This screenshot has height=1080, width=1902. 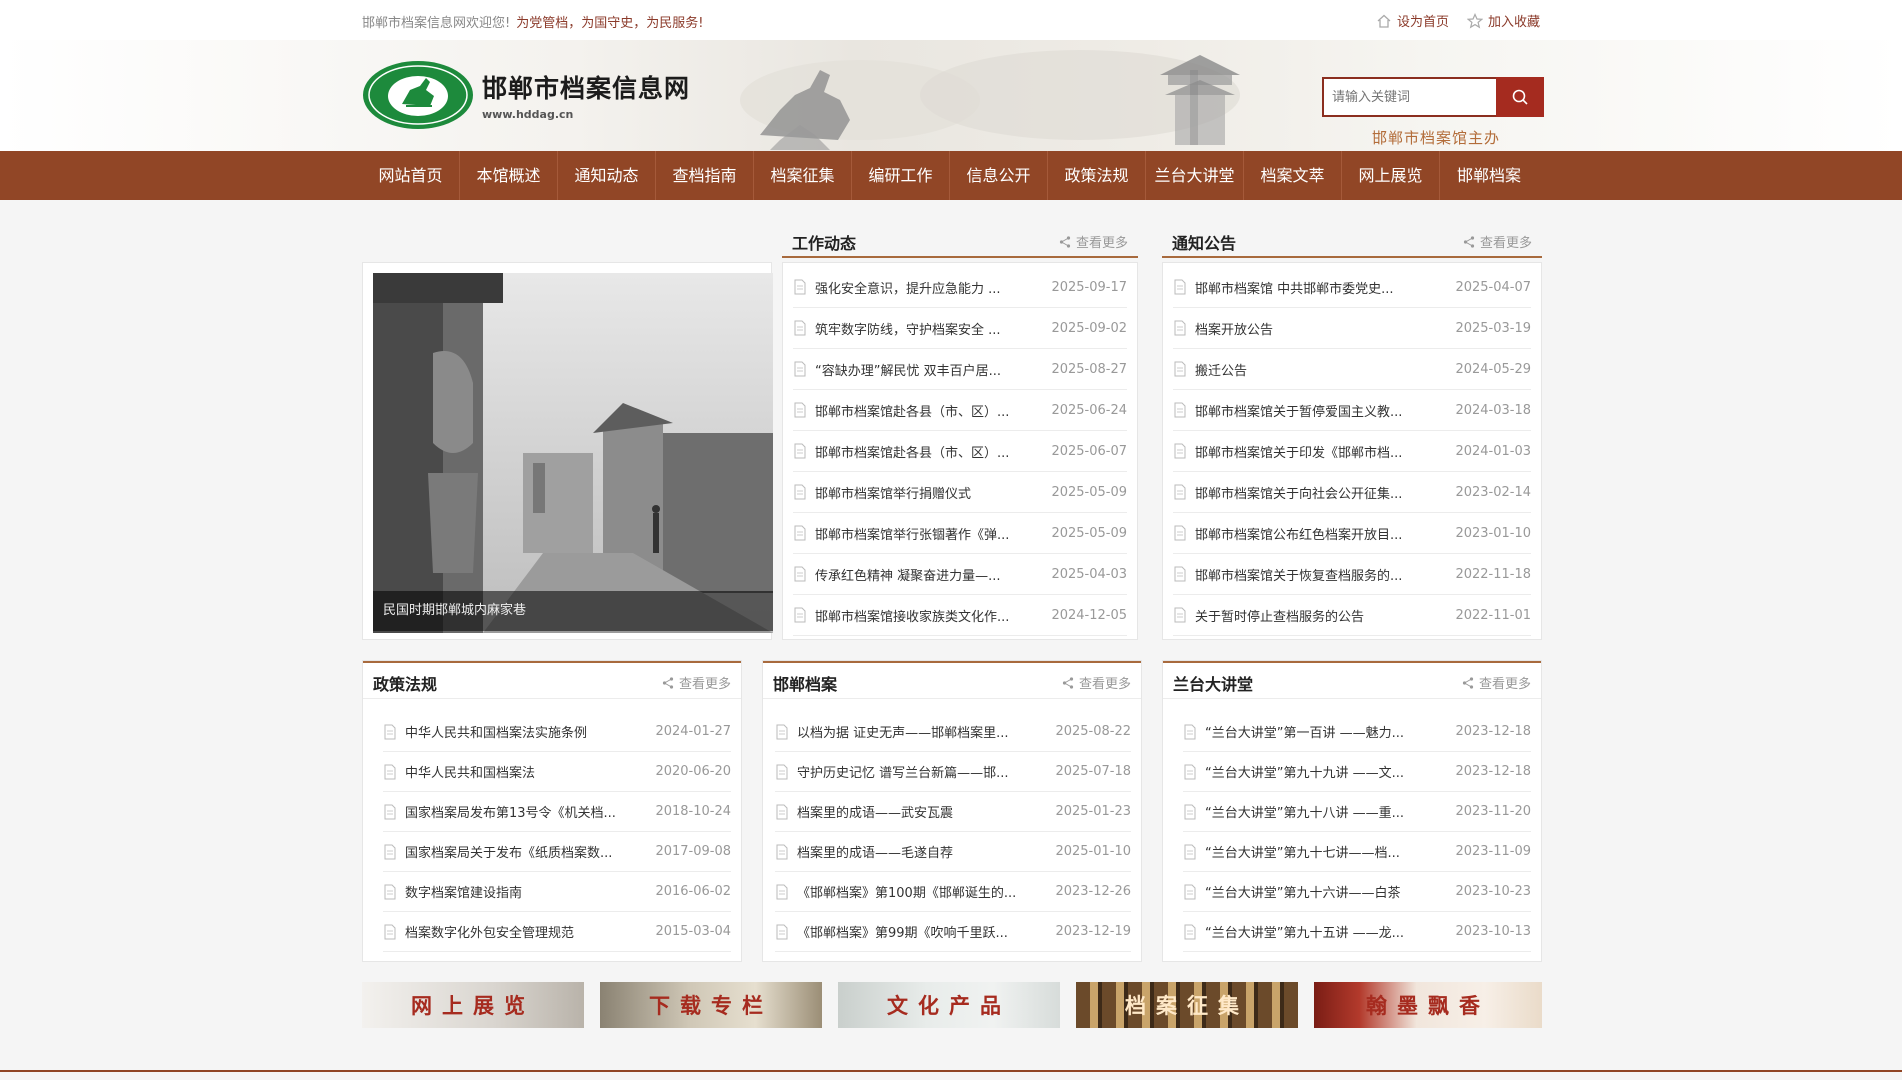 I want to click on list-item: “容缺办理”解民忧 双丰百户居... 2025-08-27, so click(x=960, y=369).